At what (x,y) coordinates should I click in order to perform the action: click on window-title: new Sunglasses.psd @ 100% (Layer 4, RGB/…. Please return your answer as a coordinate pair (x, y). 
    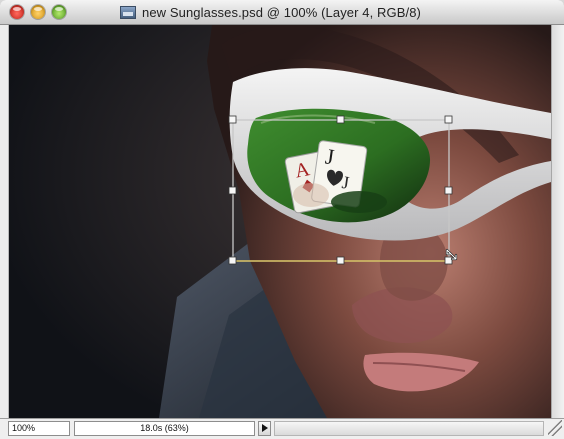
    Looking at the image, I should click on (281, 12).